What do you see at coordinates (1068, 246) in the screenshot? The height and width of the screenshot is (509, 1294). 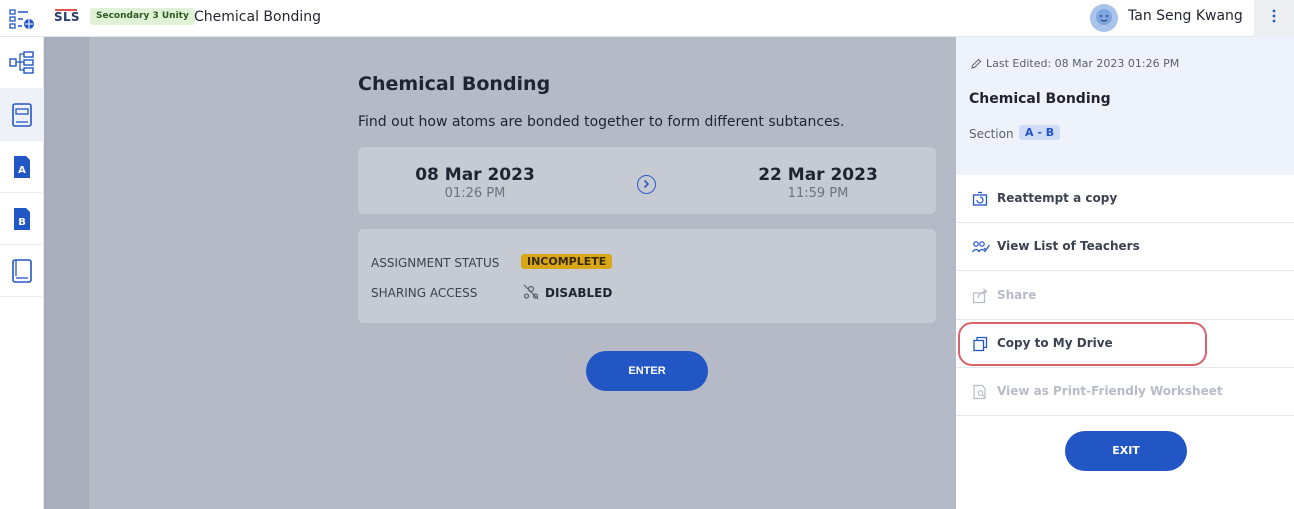 I see `view-teachers-label: View List of Teachers` at bounding box center [1068, 246].